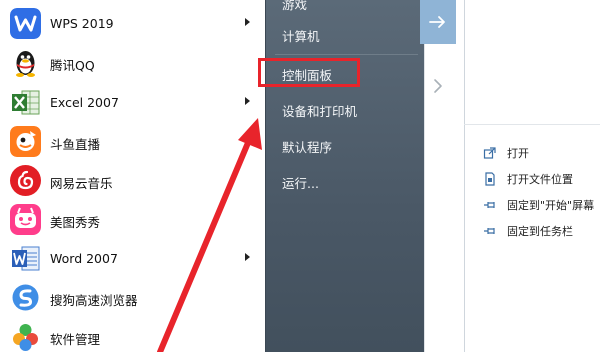 The height and width of the screenshot is (352, 600). Describe the element at coordinates (25, 297) in the screenshot. I see `sogou-browser-icon` at that location.